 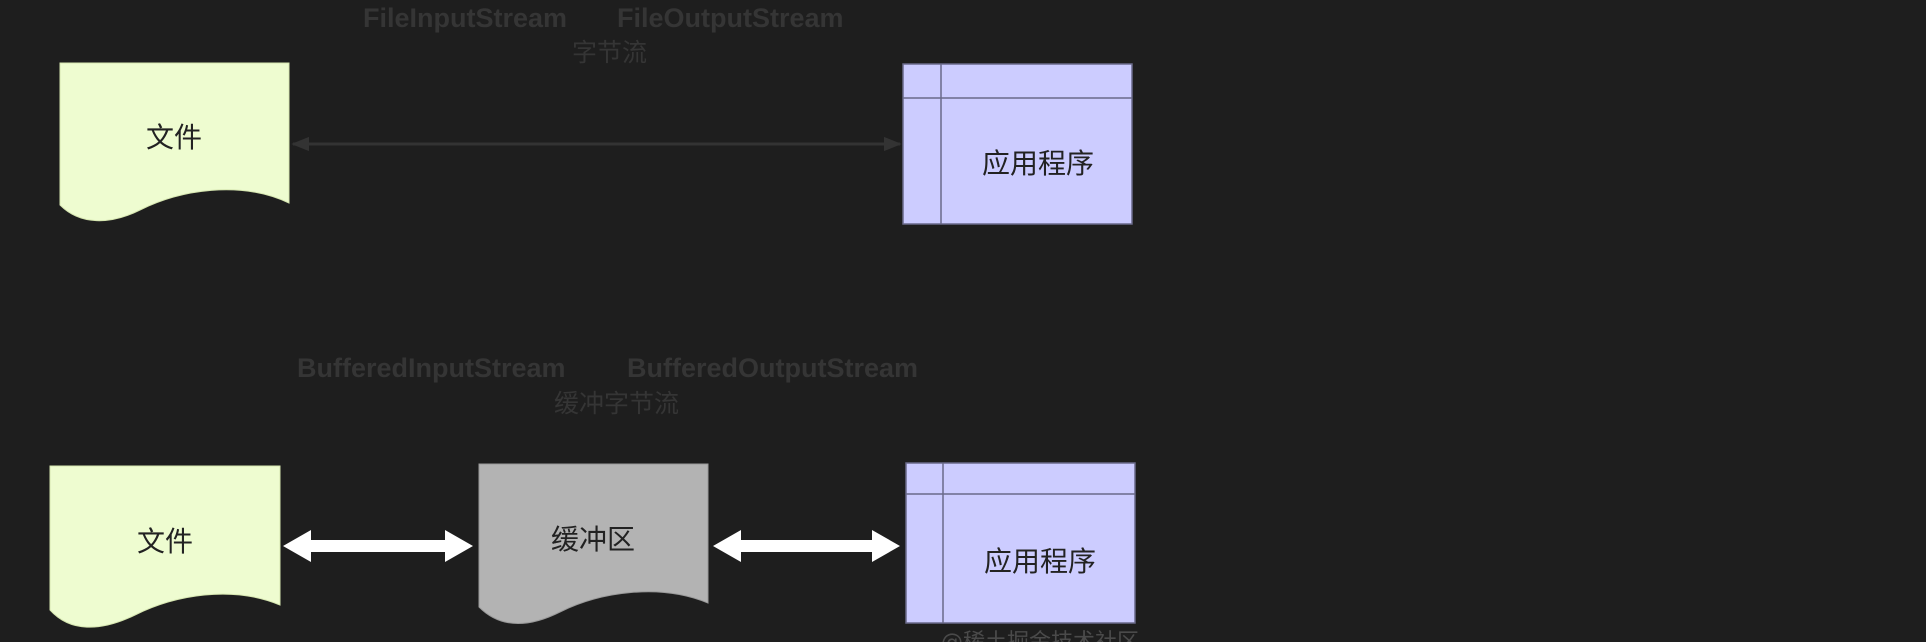 What do you see at coordinates (1017, 144) in the screenshot?
I see `top-app-shape` at bounding box center [1017, 144].